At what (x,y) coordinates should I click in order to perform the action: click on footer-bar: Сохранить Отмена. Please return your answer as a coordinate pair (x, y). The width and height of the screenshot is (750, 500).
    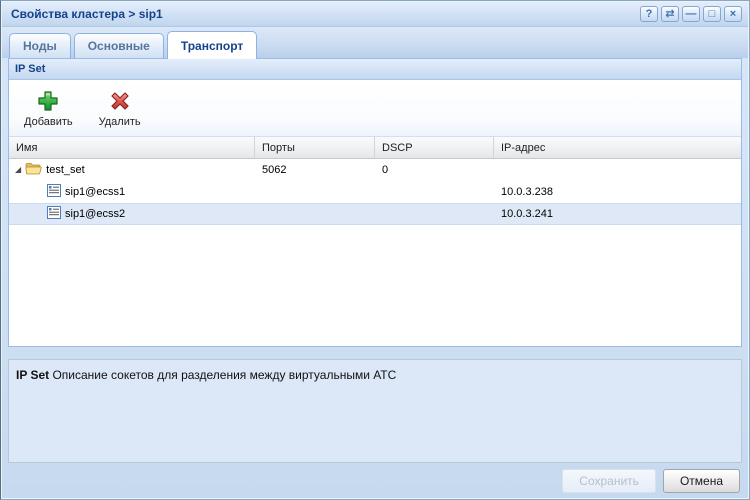
    Looking at the image, I should click on (375, 481).